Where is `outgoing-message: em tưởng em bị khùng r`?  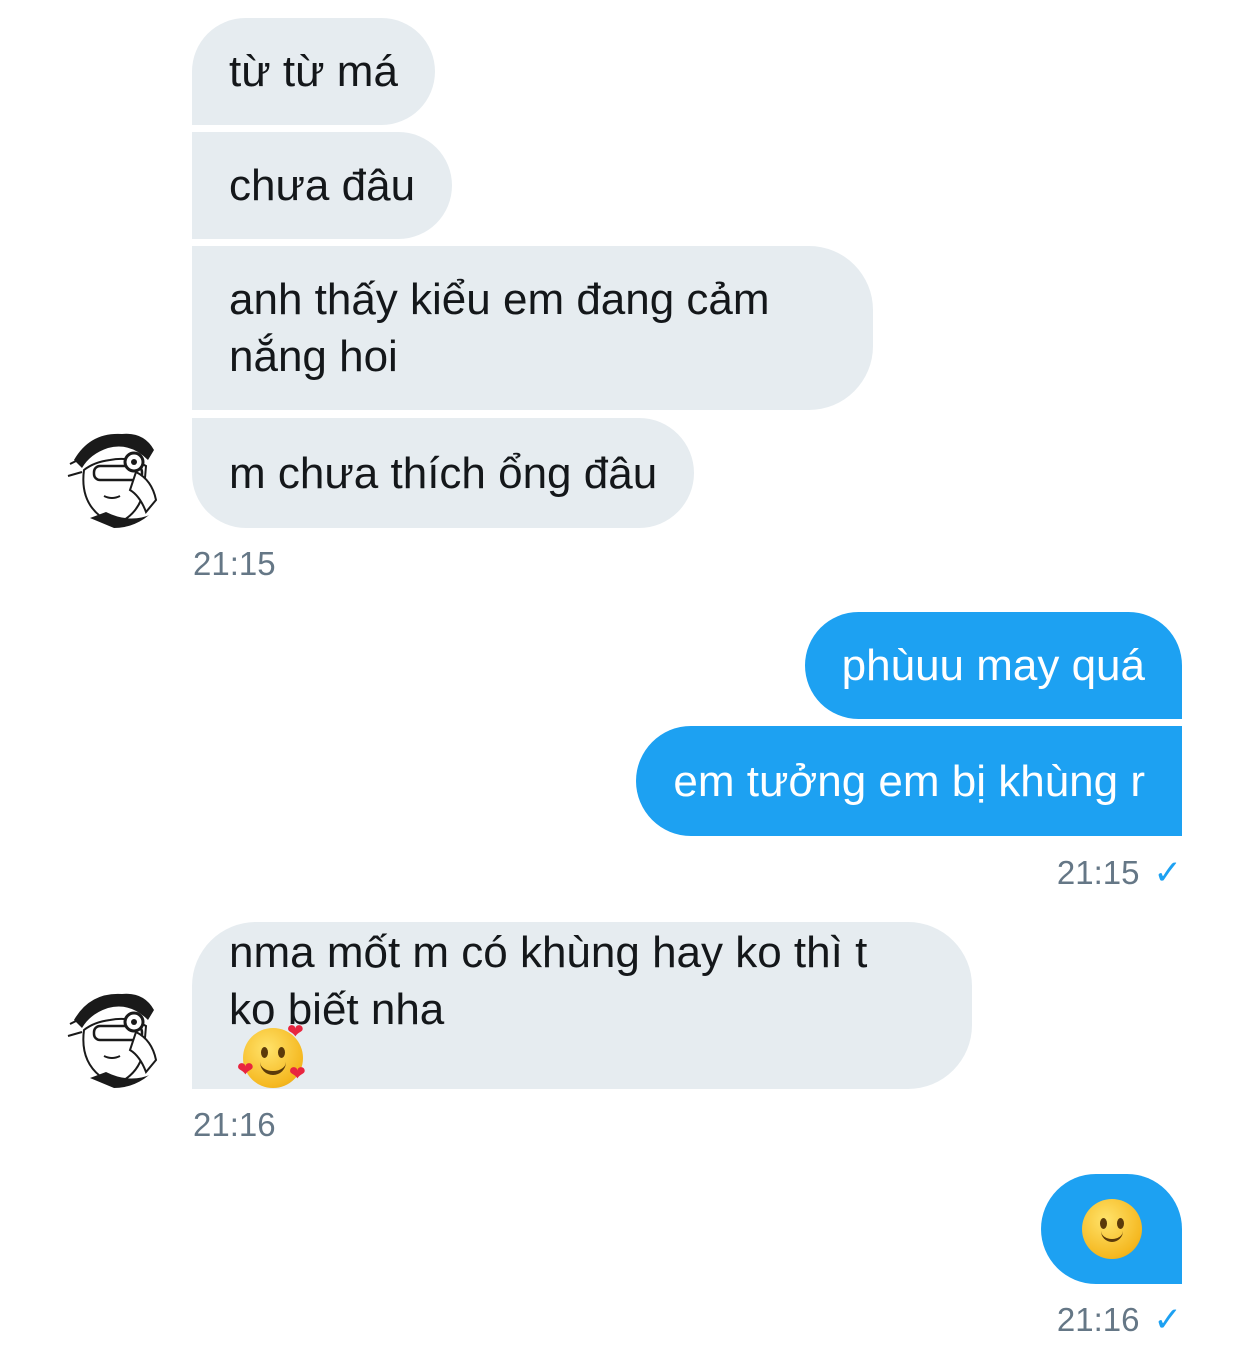 outgoing-message: em tưởng em bị khùng r is located at coordinates (909, 781).